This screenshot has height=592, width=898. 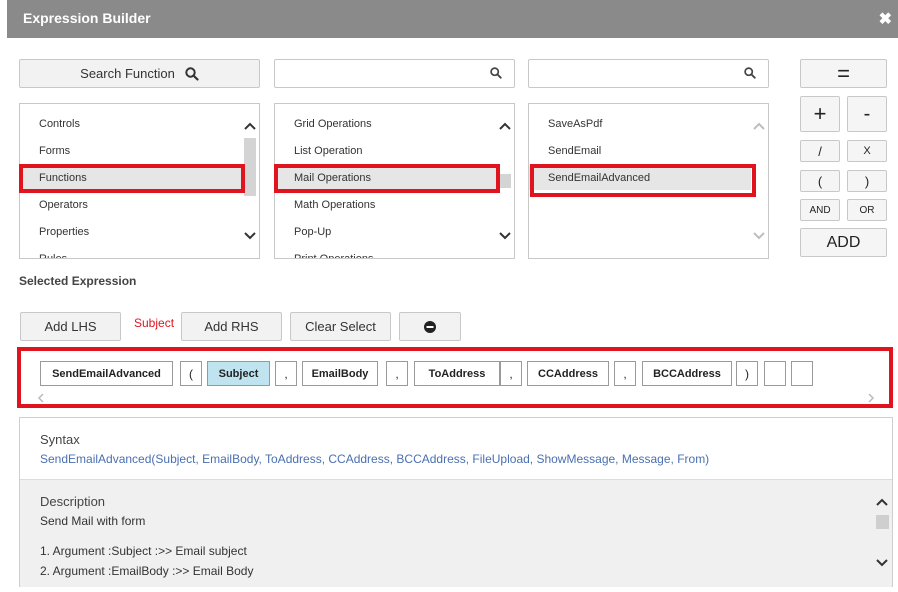 I want to click on expression-token: EmailBody, so click(x=340, y=373).